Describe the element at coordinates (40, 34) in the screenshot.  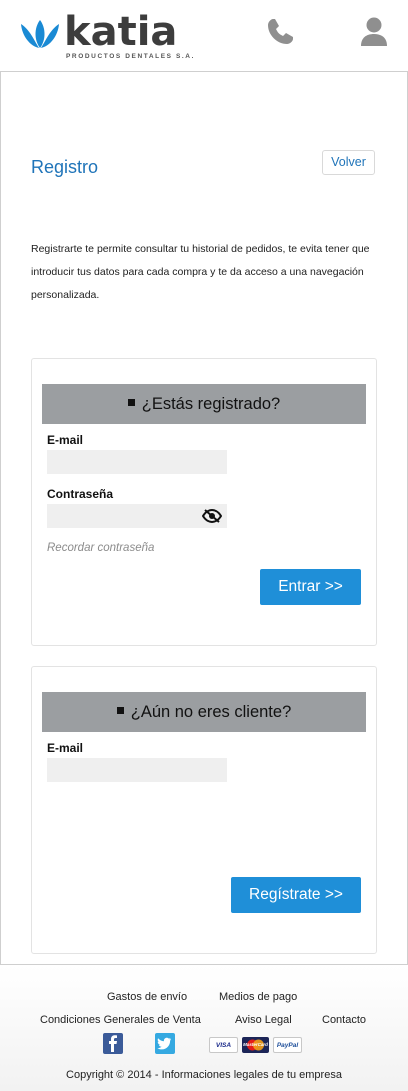
I see `lotus-logo-icon` at that location.